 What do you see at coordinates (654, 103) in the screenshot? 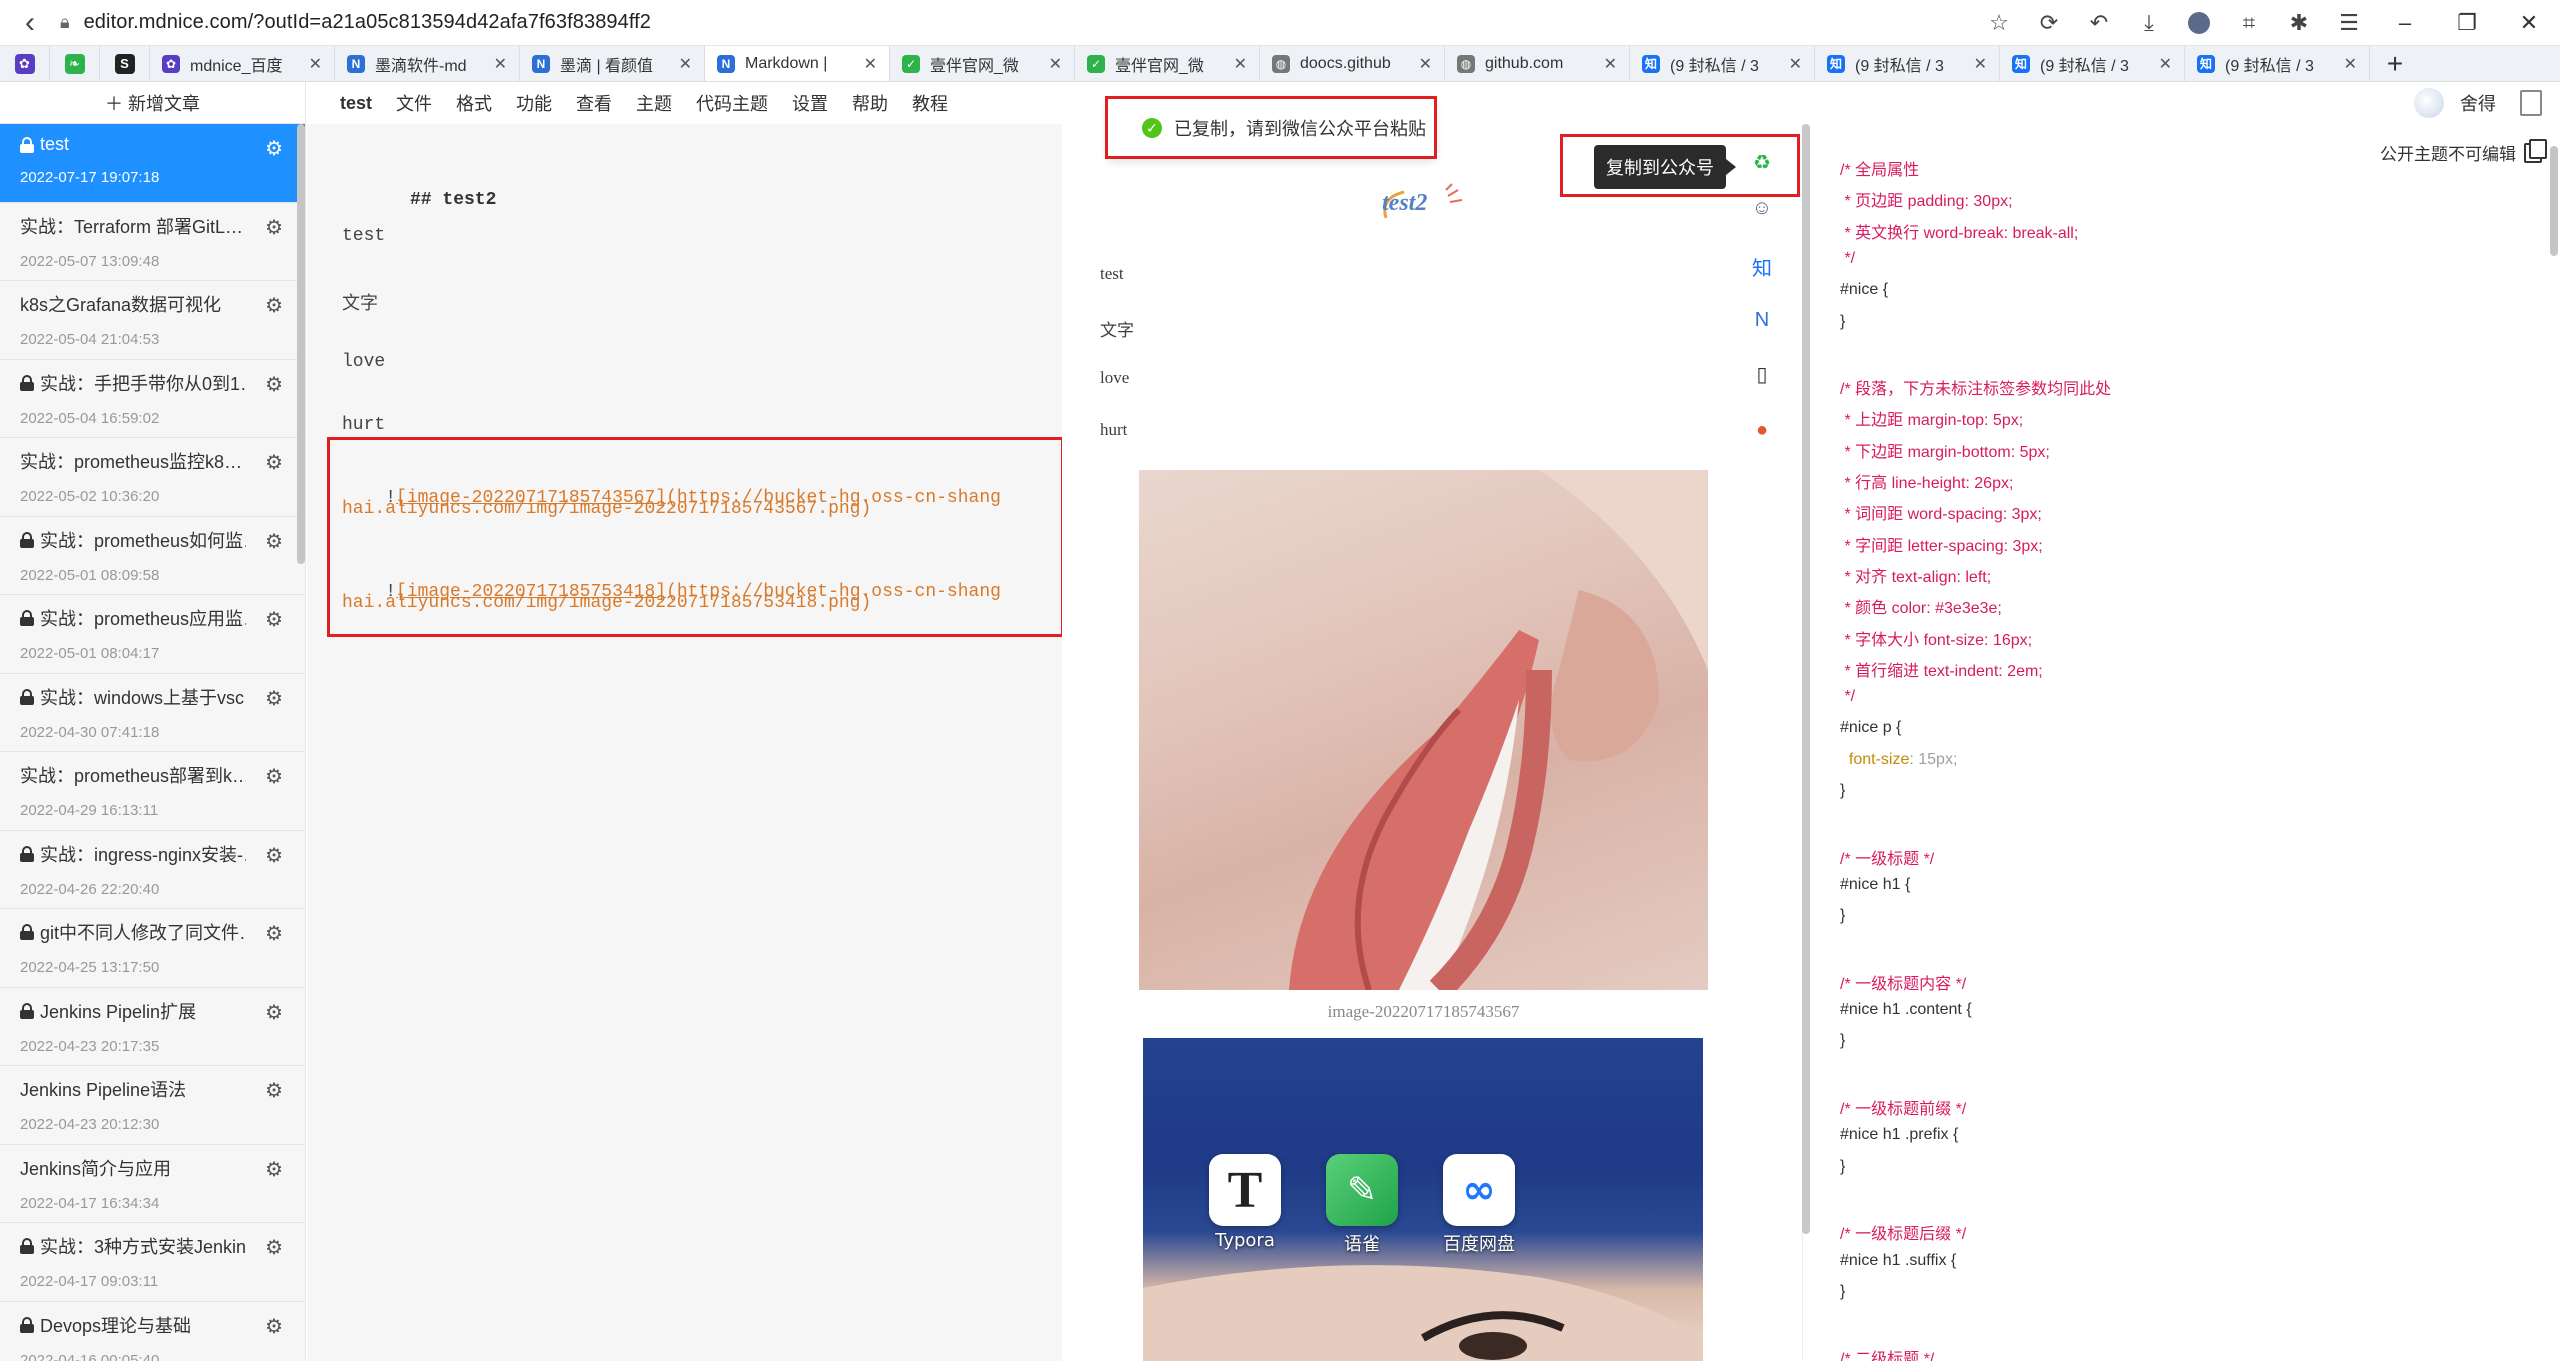
I see `menu-item: 主题` at bounding box center [654, 103].